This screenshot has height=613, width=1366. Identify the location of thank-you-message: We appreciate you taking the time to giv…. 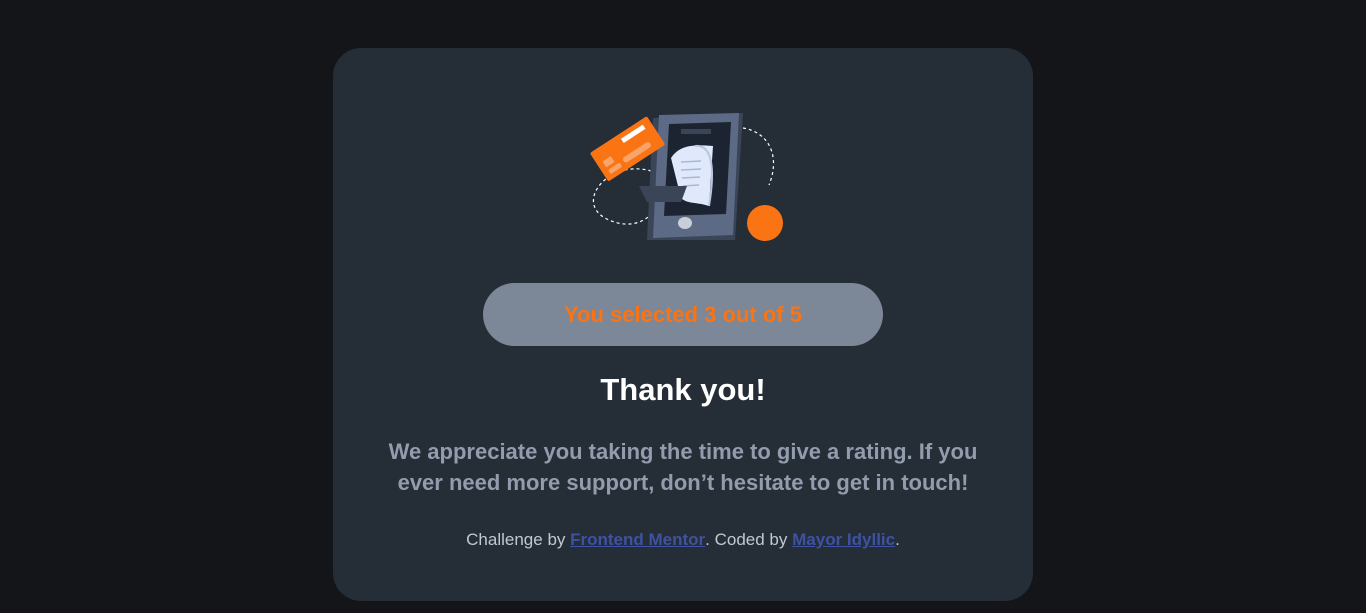
(683, 467).